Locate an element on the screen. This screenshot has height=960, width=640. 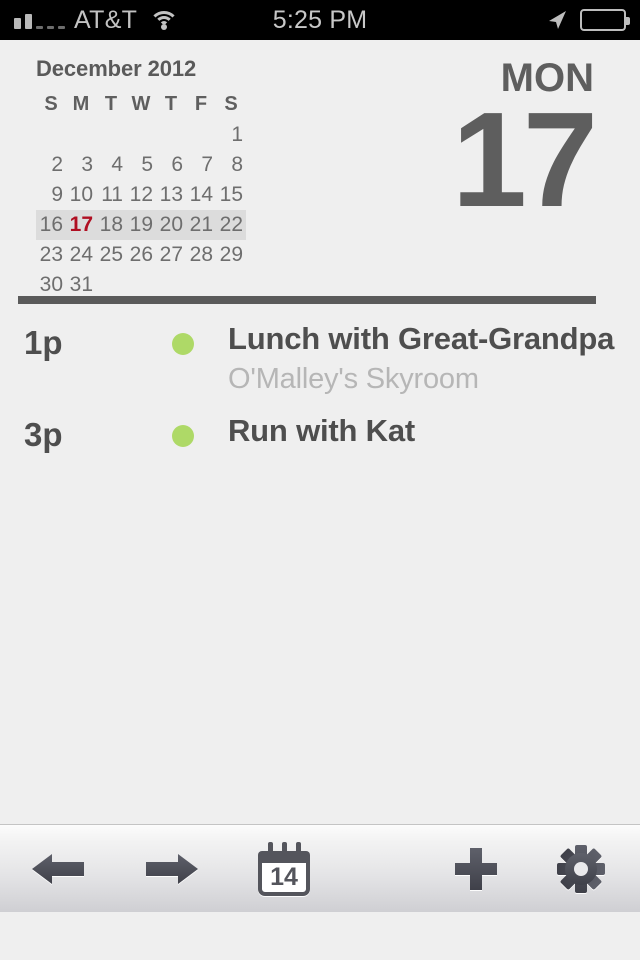
calendar-week-row: 1 is located at coordinates (141, 135).